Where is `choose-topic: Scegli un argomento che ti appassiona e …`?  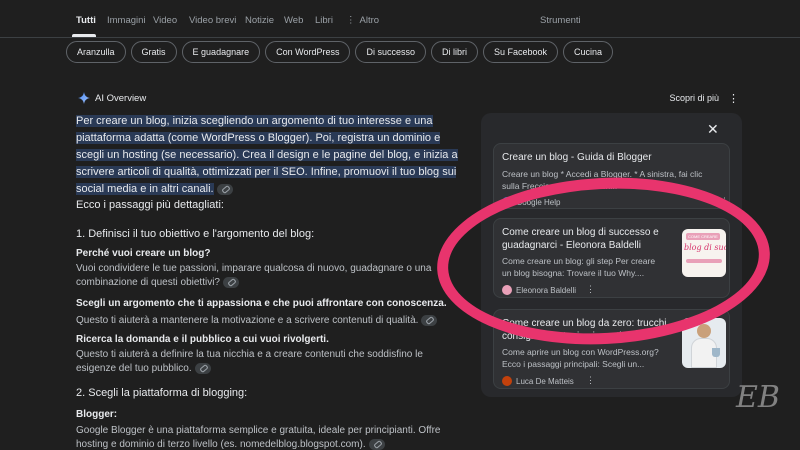
choose-topic: Scegli un argomento che ti appassiona e … is located at coordinates (261, 303).